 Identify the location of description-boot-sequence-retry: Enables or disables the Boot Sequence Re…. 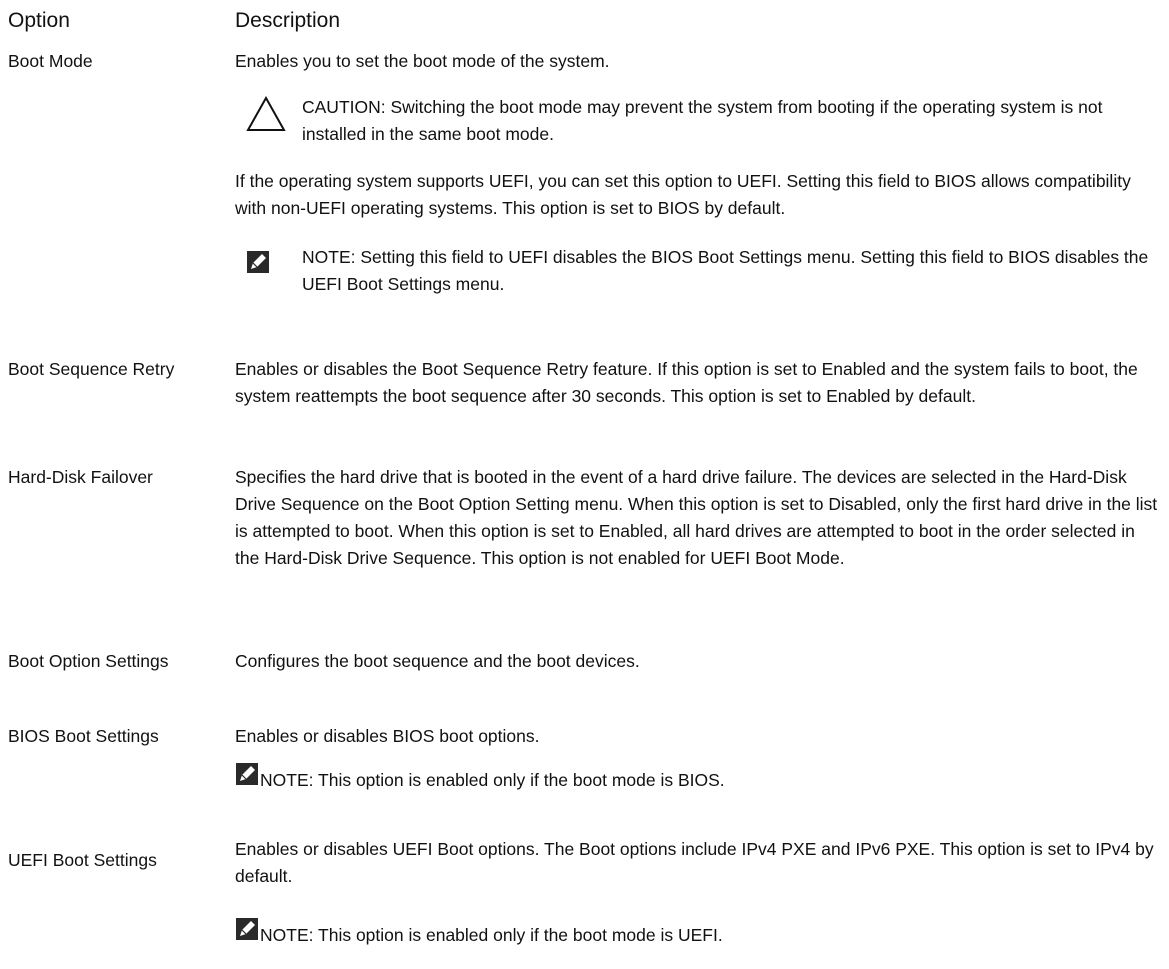
(686, 382).